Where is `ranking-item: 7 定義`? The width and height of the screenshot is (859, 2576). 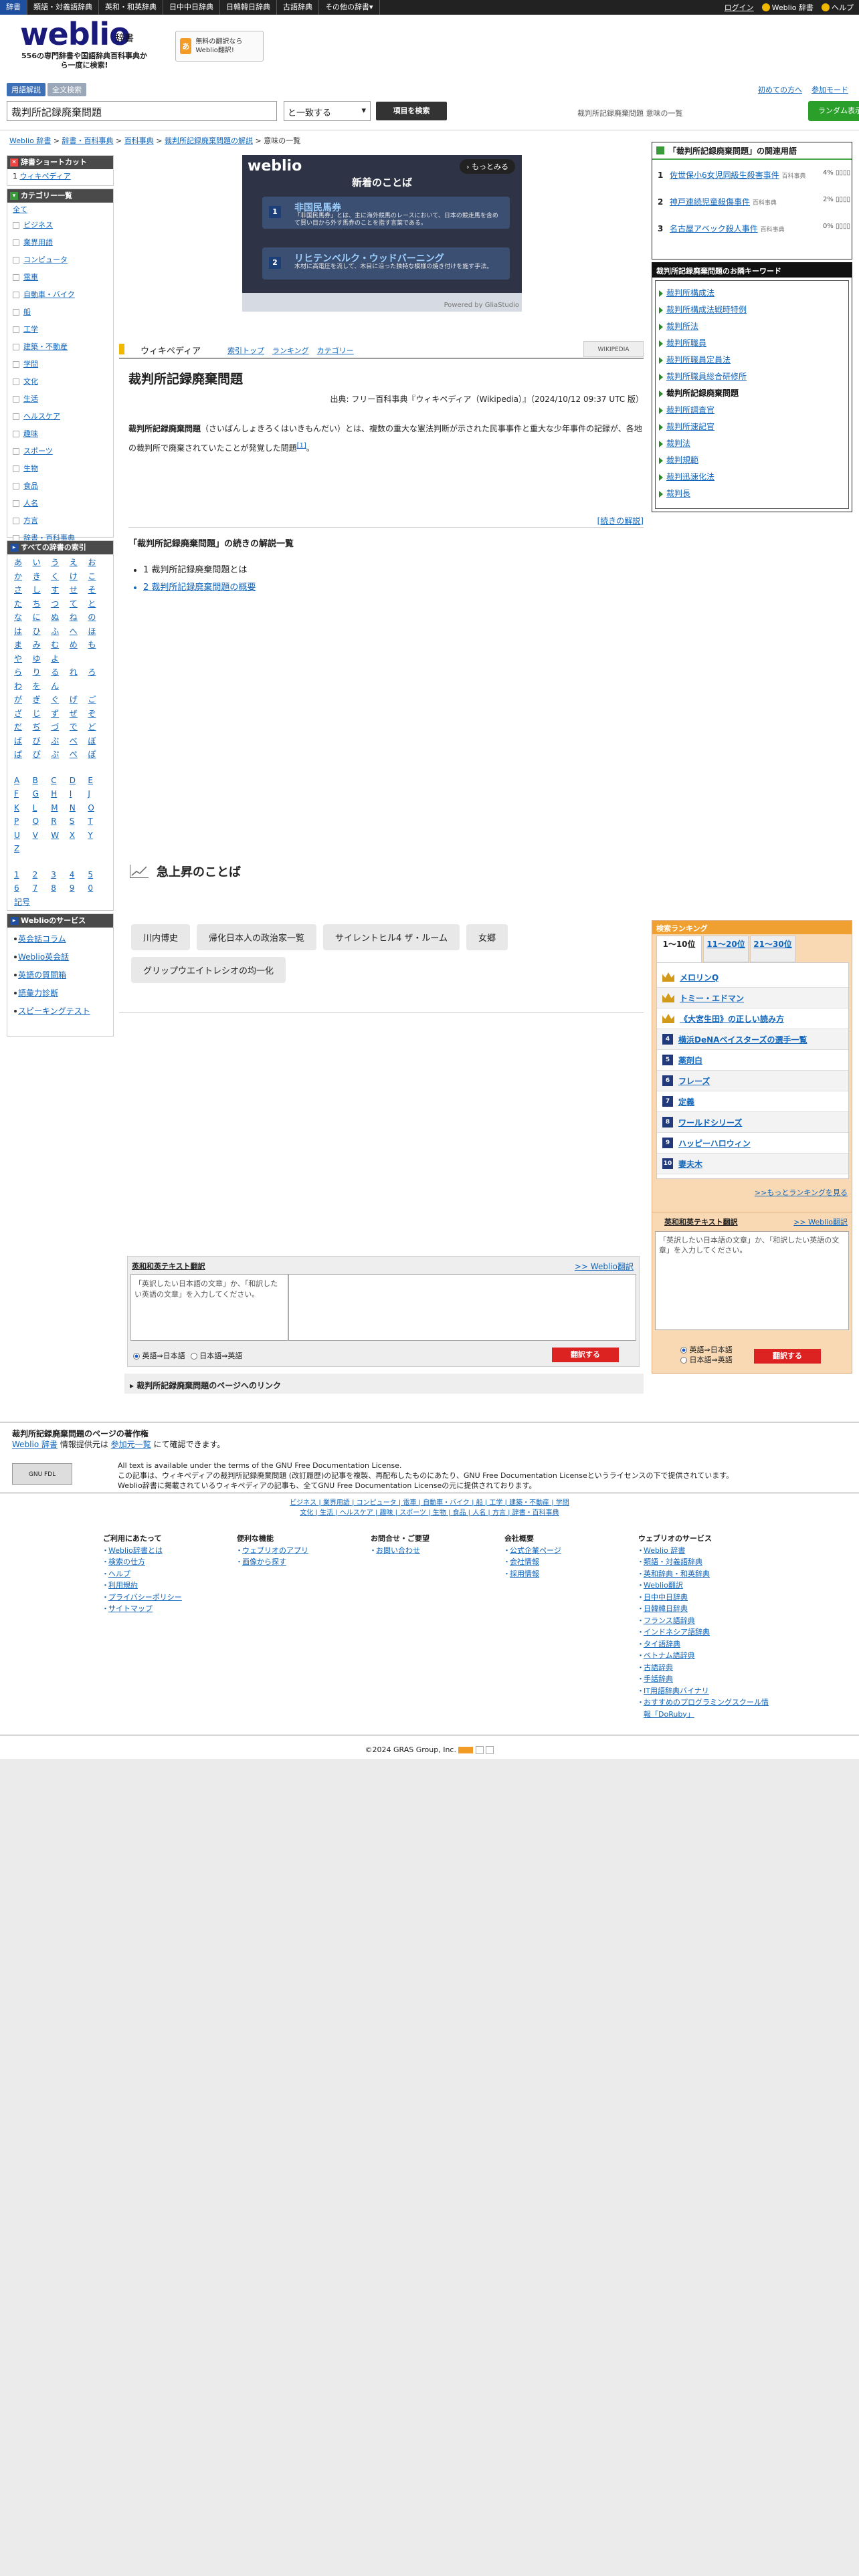
ranking-item: 7 定義 is located at coordinates (752, 1101).